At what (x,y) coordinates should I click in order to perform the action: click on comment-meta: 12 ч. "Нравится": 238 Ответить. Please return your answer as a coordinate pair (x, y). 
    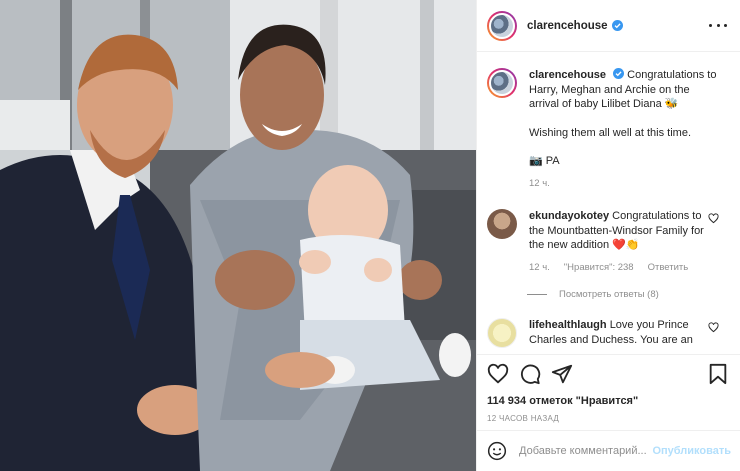
    Looking at the image, I should click on (624, 268).